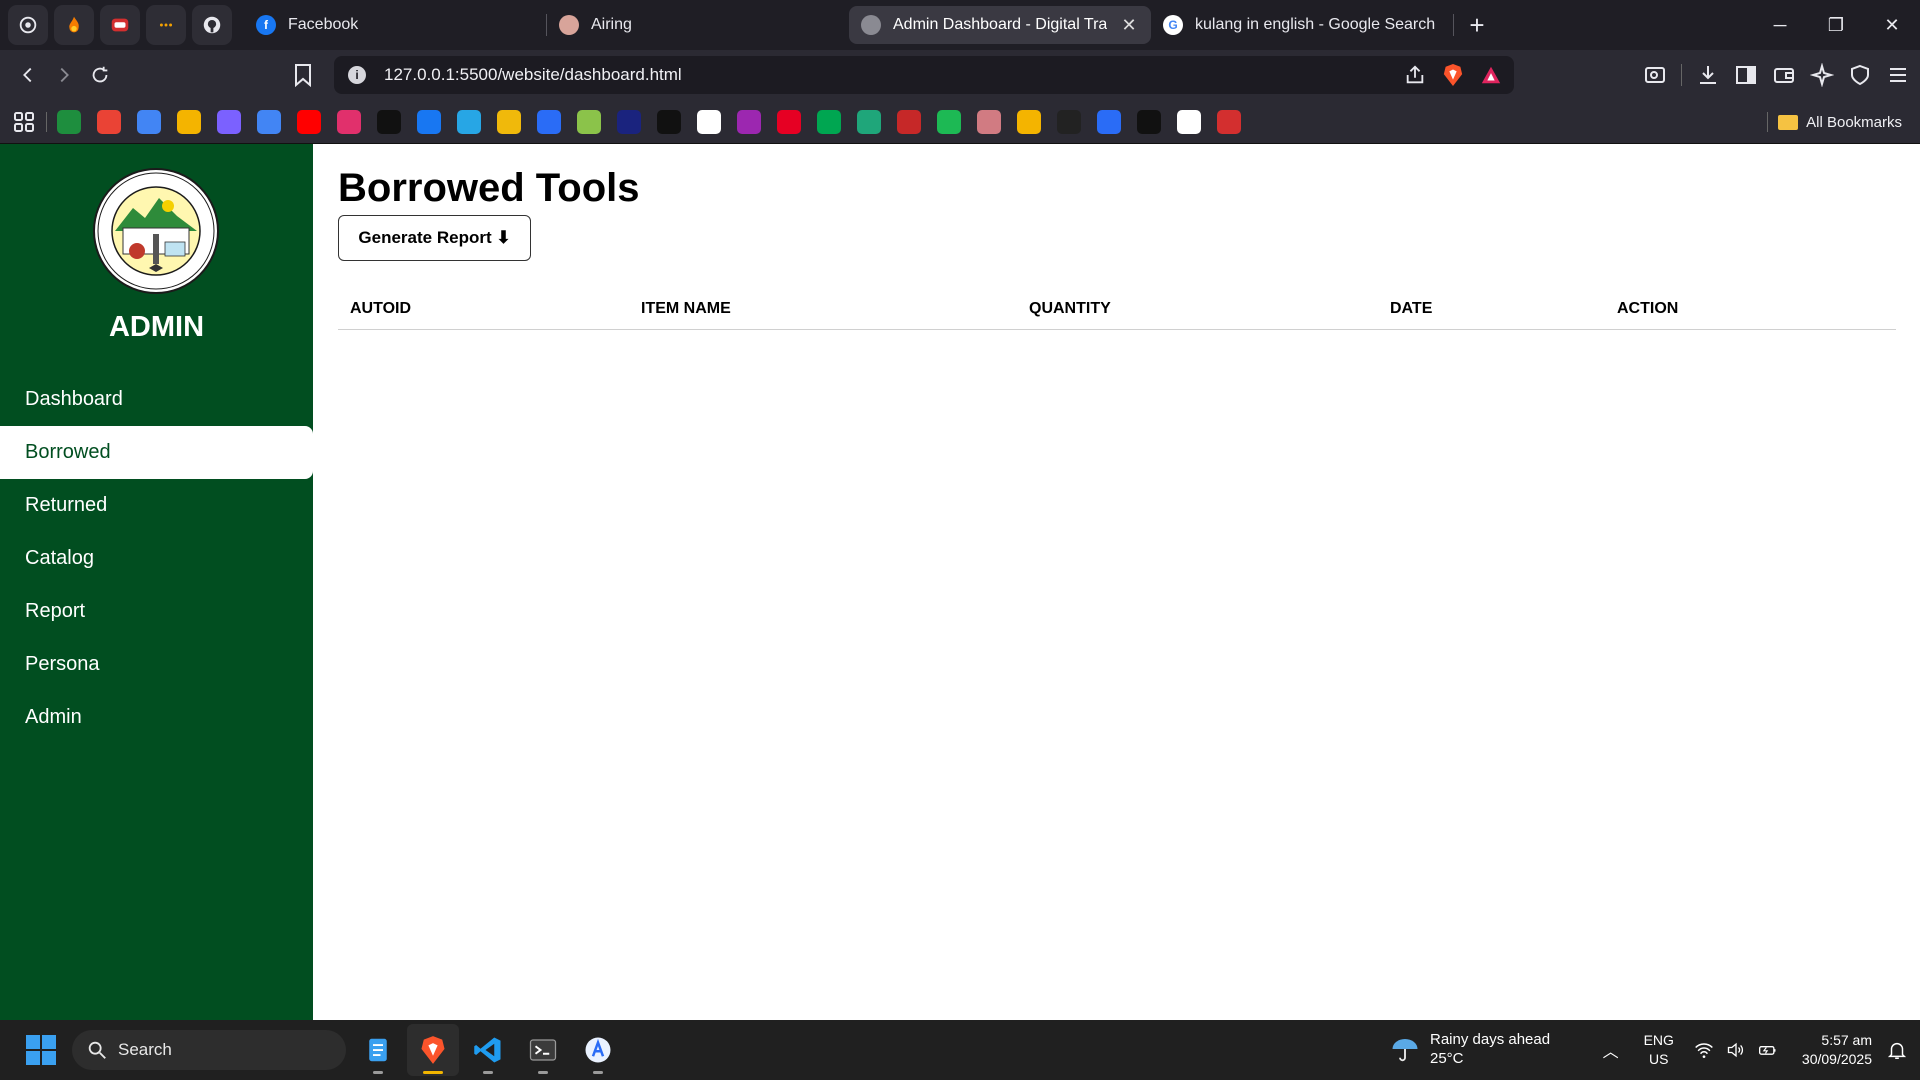  I want to click on sidebar-item-borrowed: Borrowed, so click(156, 452).